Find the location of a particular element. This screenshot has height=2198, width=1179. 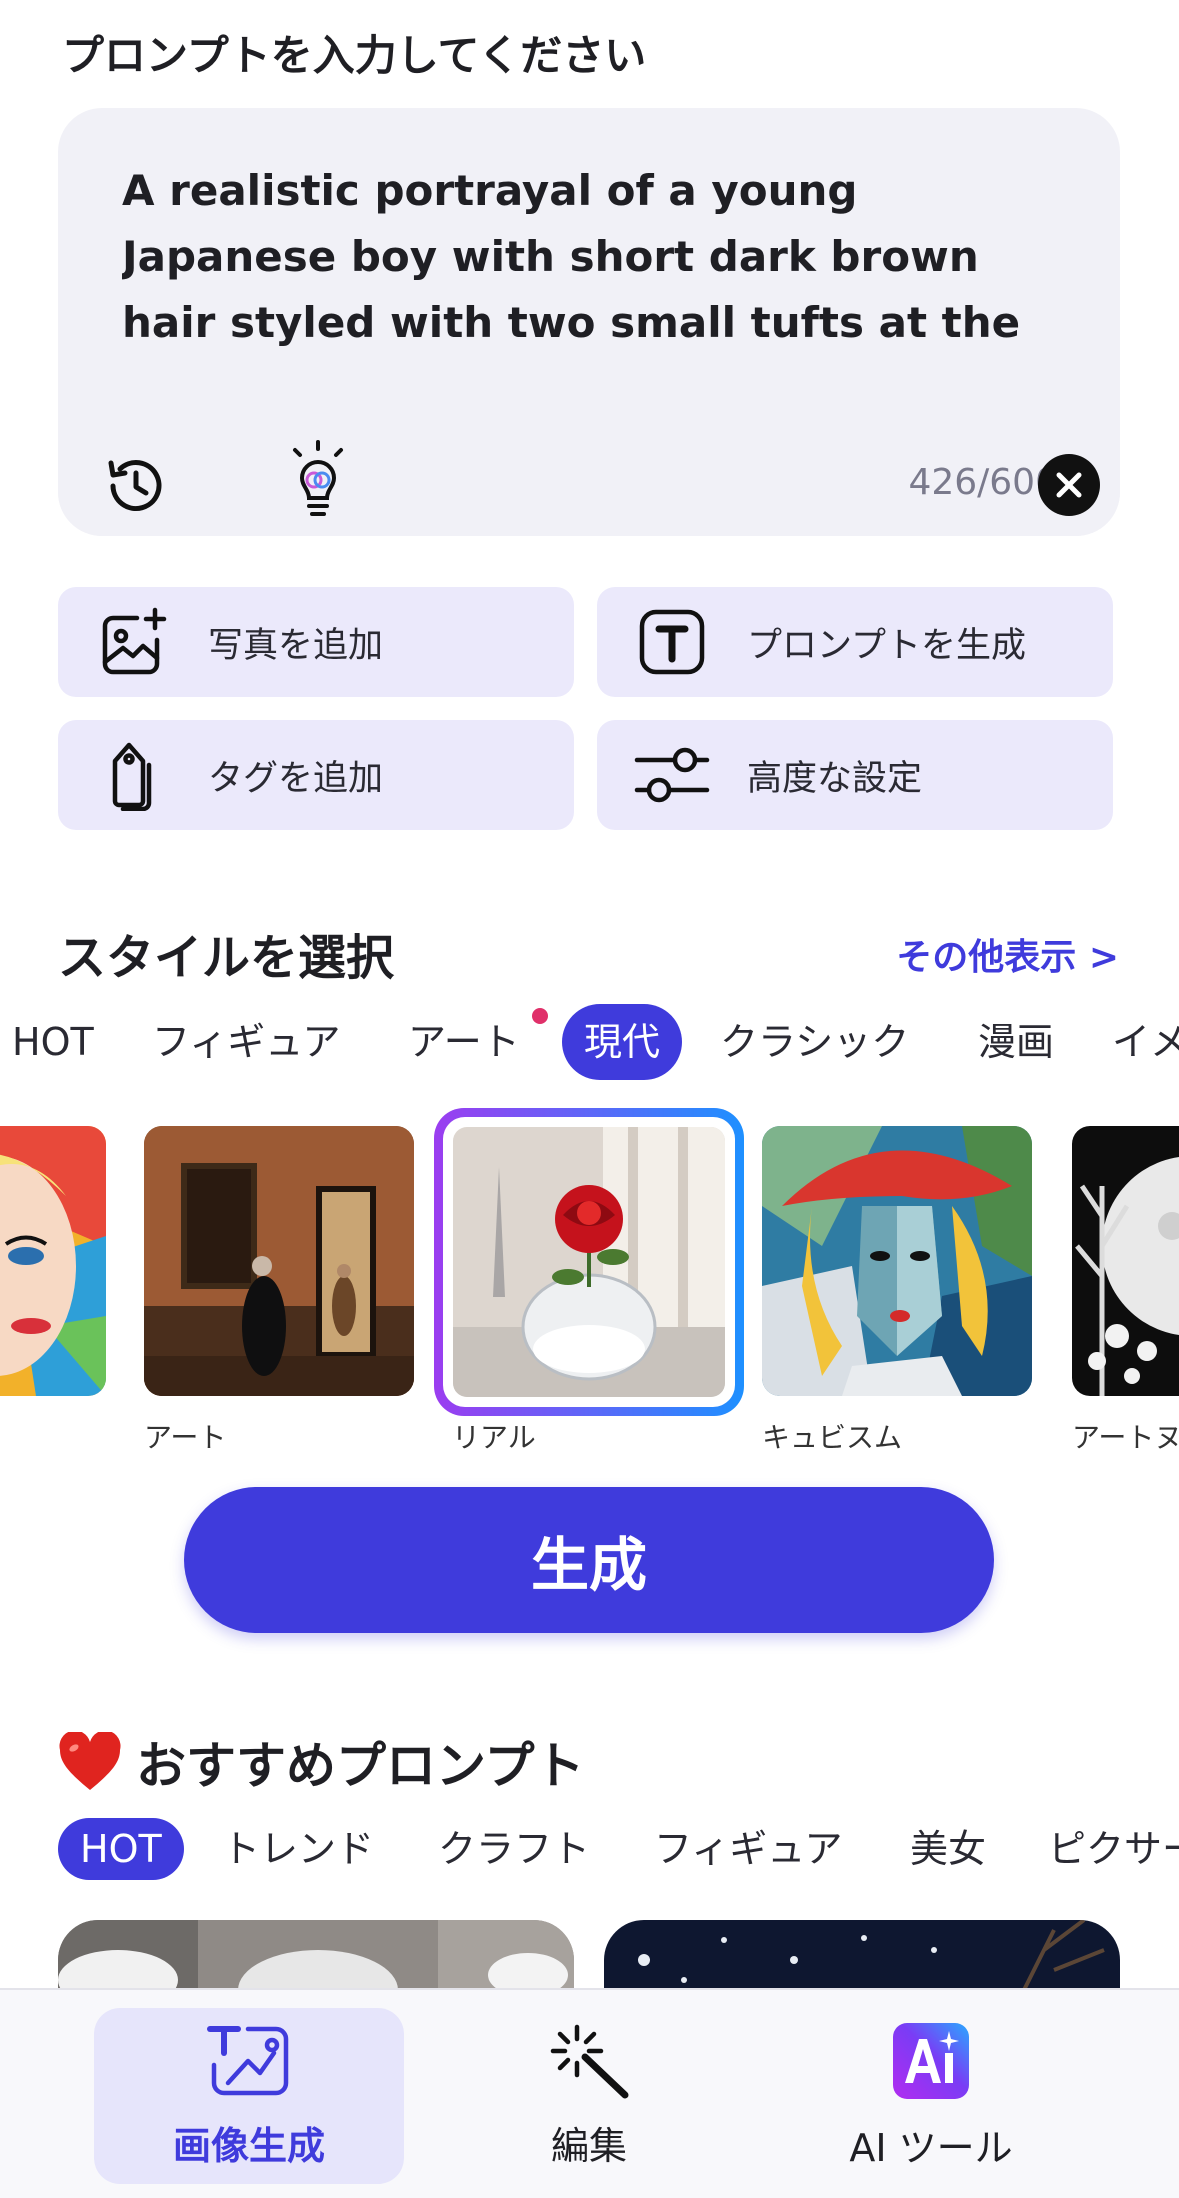

style-tab-art: アート is located at coordinates (464, 1042).